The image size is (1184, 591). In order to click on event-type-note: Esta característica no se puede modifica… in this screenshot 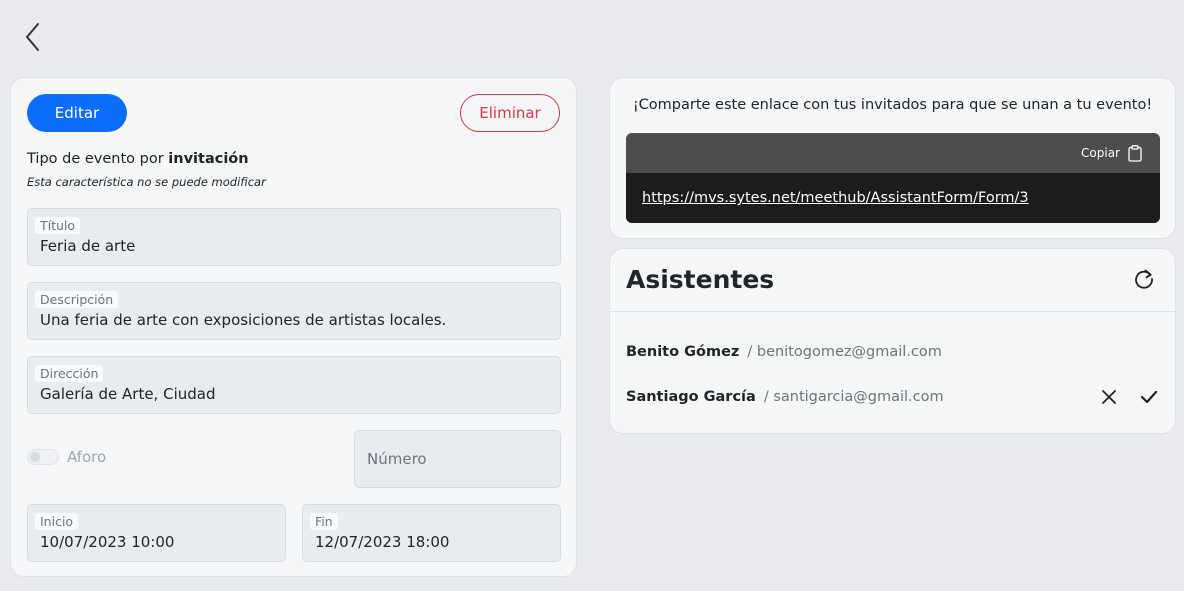, I will do `click(146, 182)`.